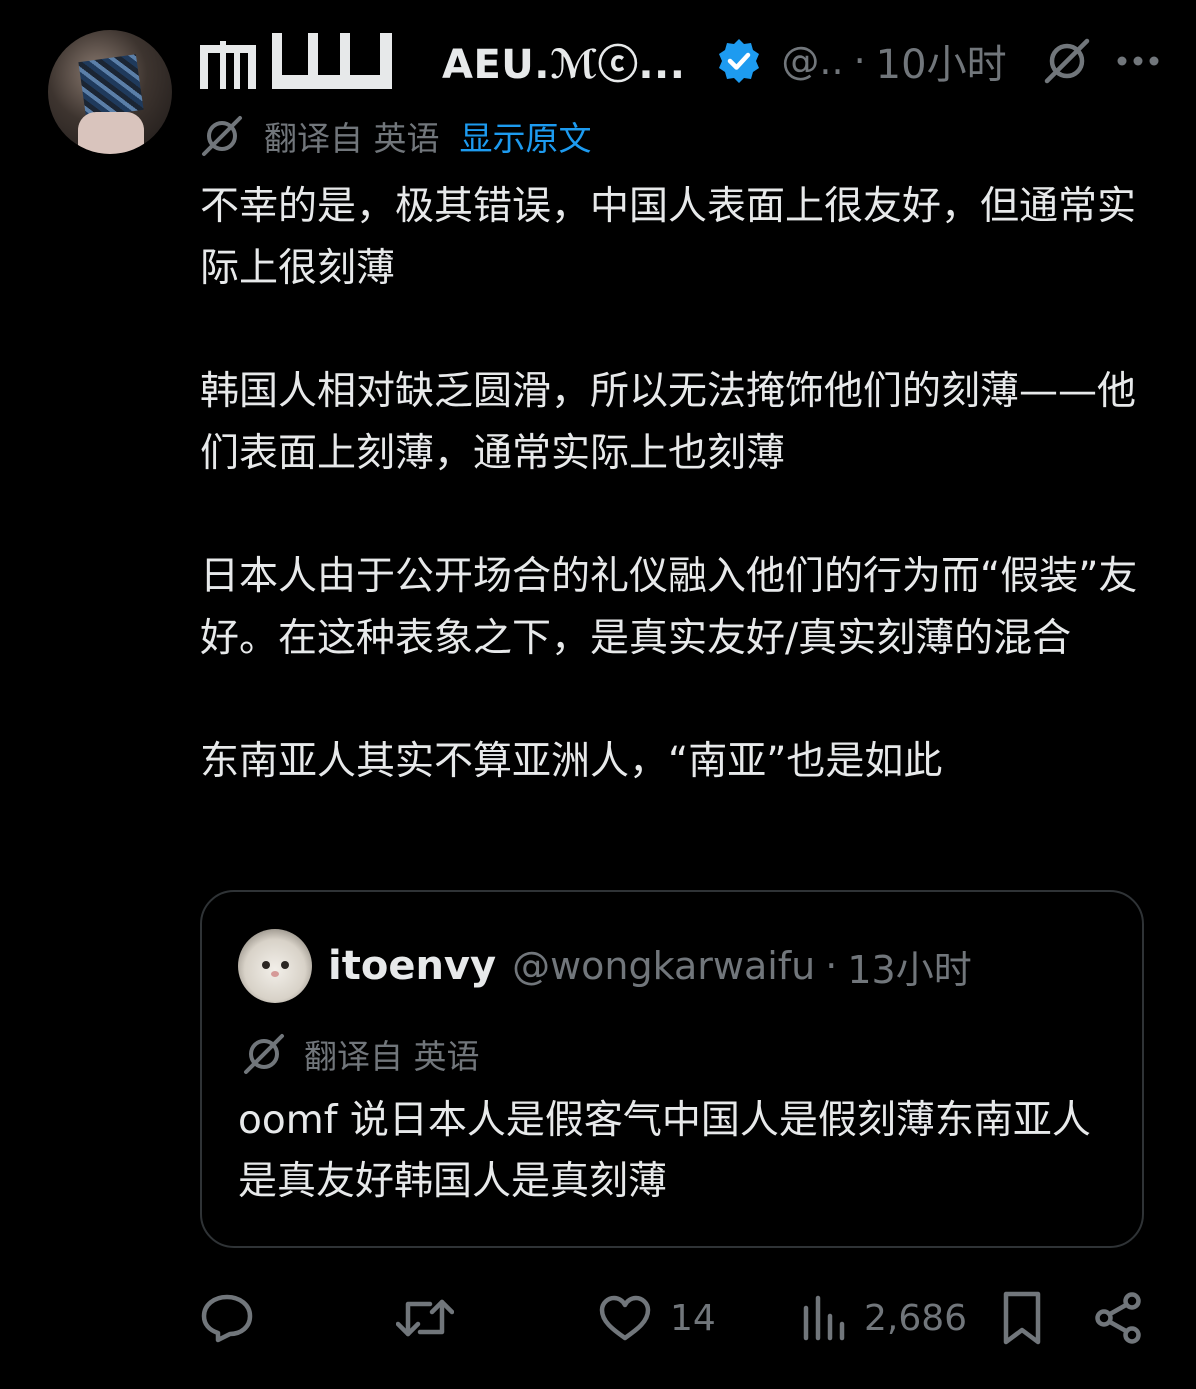  Describe the element at coordinates (275, 966) in the screenshot. I see `quoted-author-avatar` at that location.